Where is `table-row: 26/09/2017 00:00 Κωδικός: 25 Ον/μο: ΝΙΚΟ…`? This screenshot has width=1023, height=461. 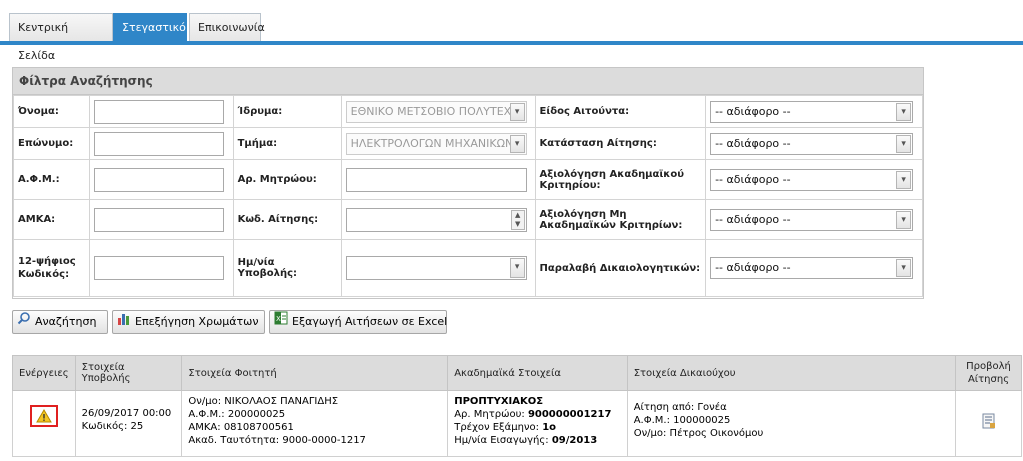 table-row: 26/09/2017 00:00 Κωδικός: 25 Ον/μο: ΝΙΚΟ… is located at coordinates (517, 423).